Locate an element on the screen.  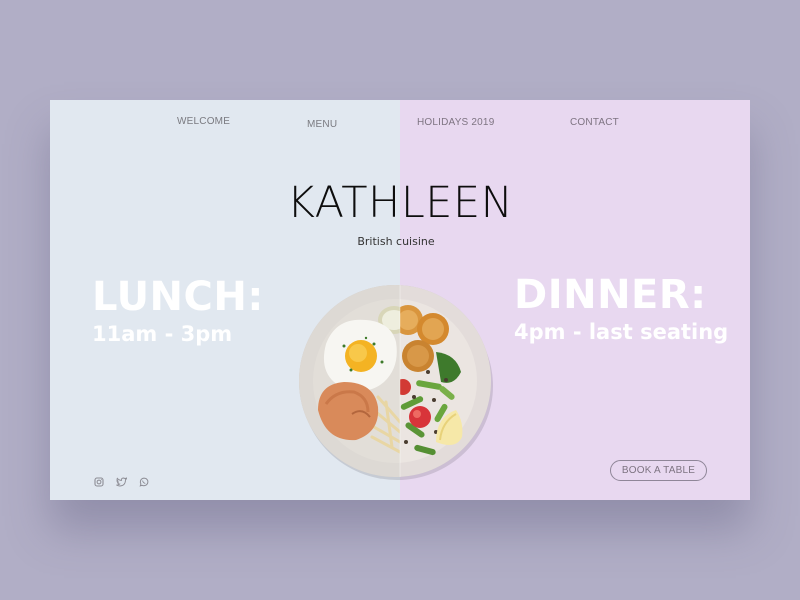
lunch-hours: 11am - 3pm is located at coordinates (162, 334).